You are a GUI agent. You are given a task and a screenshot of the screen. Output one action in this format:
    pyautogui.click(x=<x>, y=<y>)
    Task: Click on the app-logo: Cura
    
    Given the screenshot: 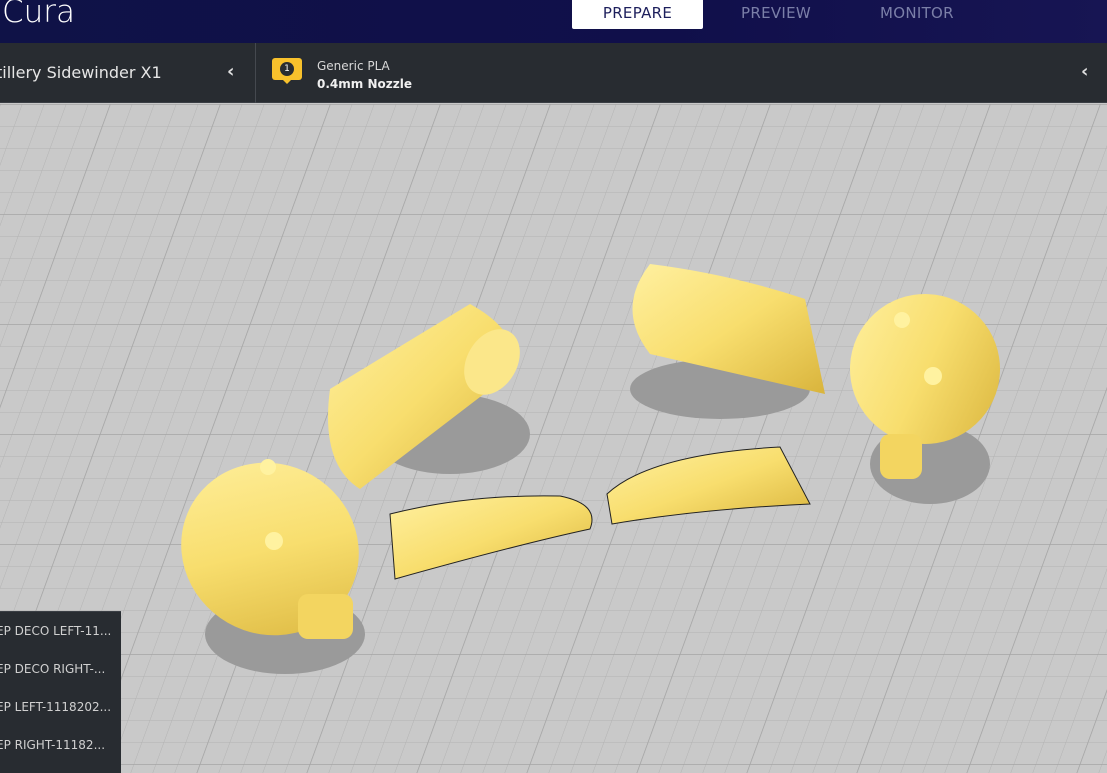 What is the action you would take?
    pyautogui.click(x=39, y=15)
    